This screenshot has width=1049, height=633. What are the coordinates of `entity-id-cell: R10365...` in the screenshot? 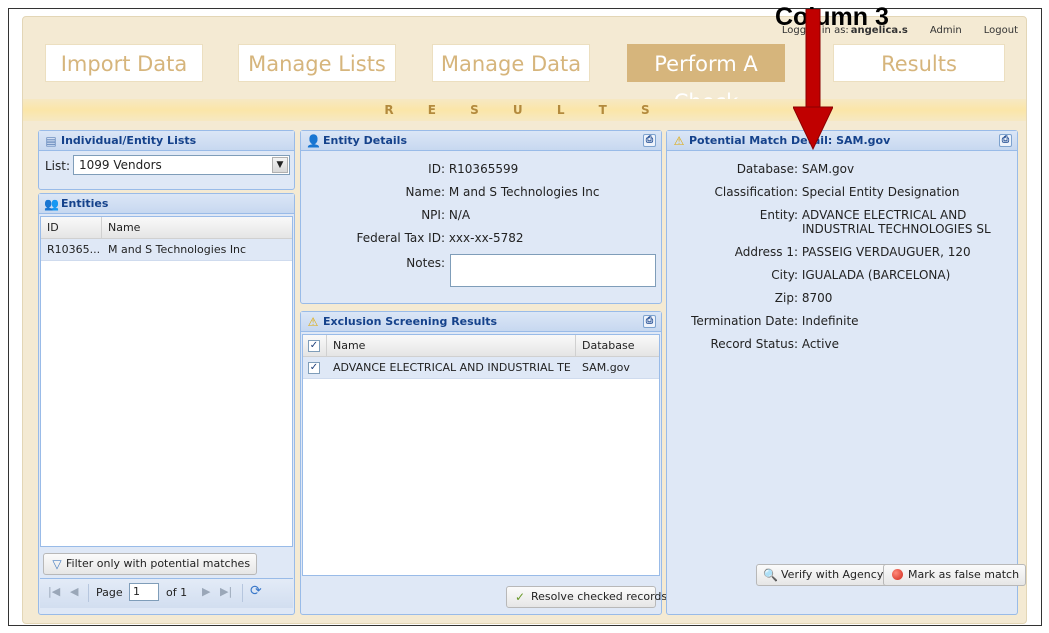 It's located at (74, 249).